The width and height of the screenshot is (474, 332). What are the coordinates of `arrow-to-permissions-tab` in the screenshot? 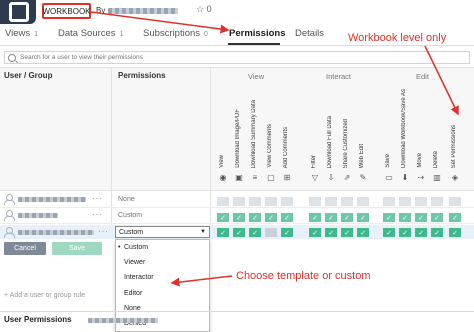 It's located at (160, 22).